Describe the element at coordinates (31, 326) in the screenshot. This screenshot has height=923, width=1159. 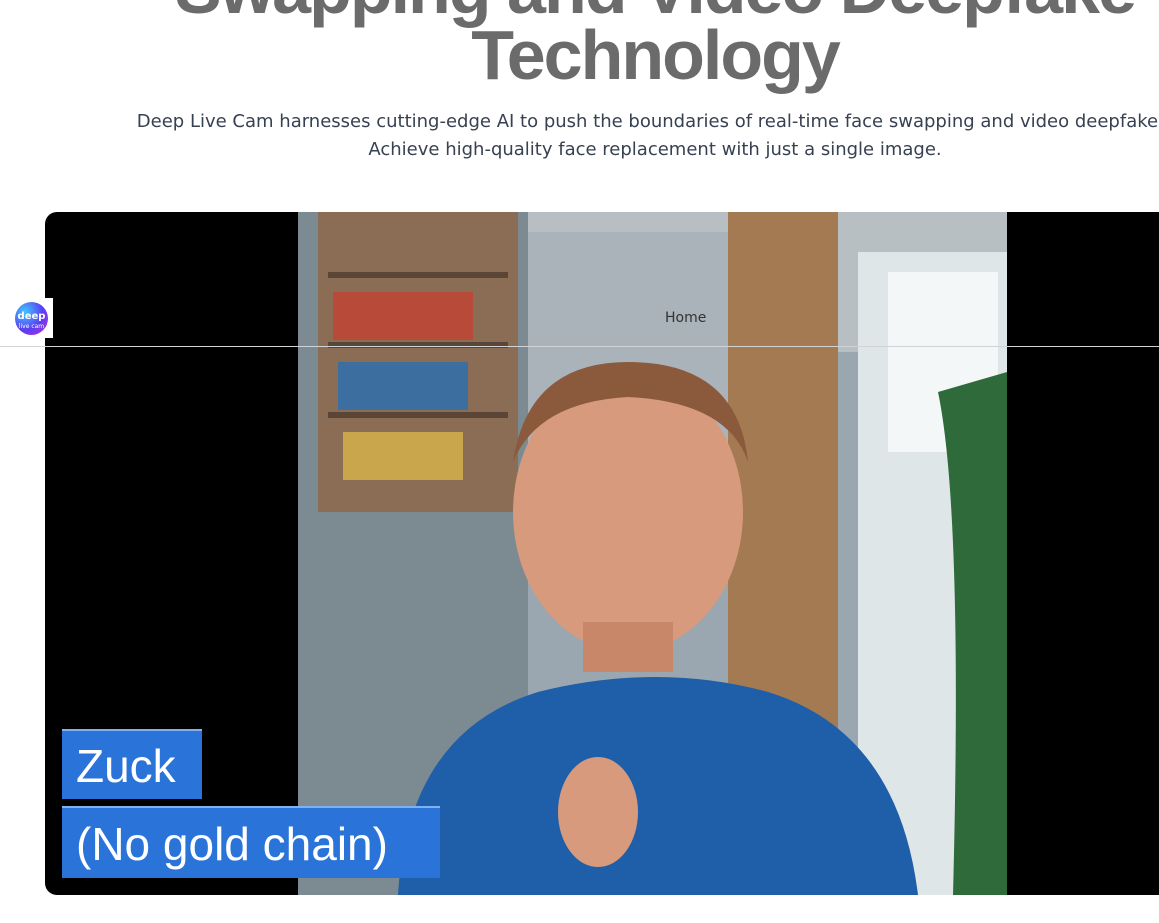
I see `logo-text-bottom: live cam` at that location.